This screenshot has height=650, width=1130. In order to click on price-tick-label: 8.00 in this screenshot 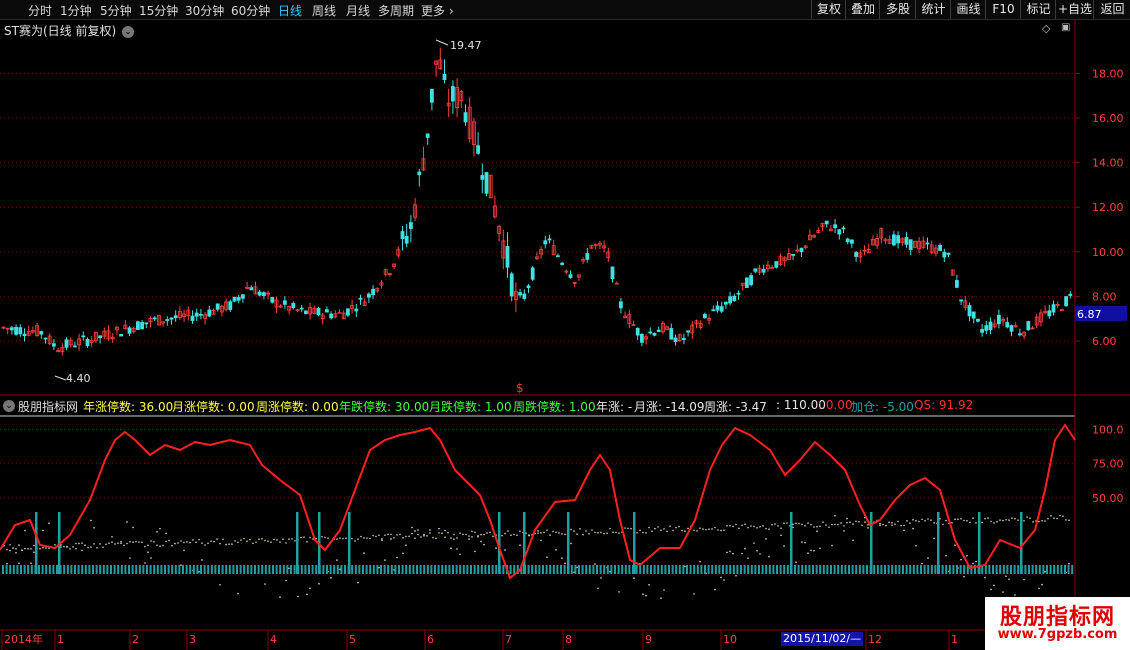, I will do `click(1104, 296)`.